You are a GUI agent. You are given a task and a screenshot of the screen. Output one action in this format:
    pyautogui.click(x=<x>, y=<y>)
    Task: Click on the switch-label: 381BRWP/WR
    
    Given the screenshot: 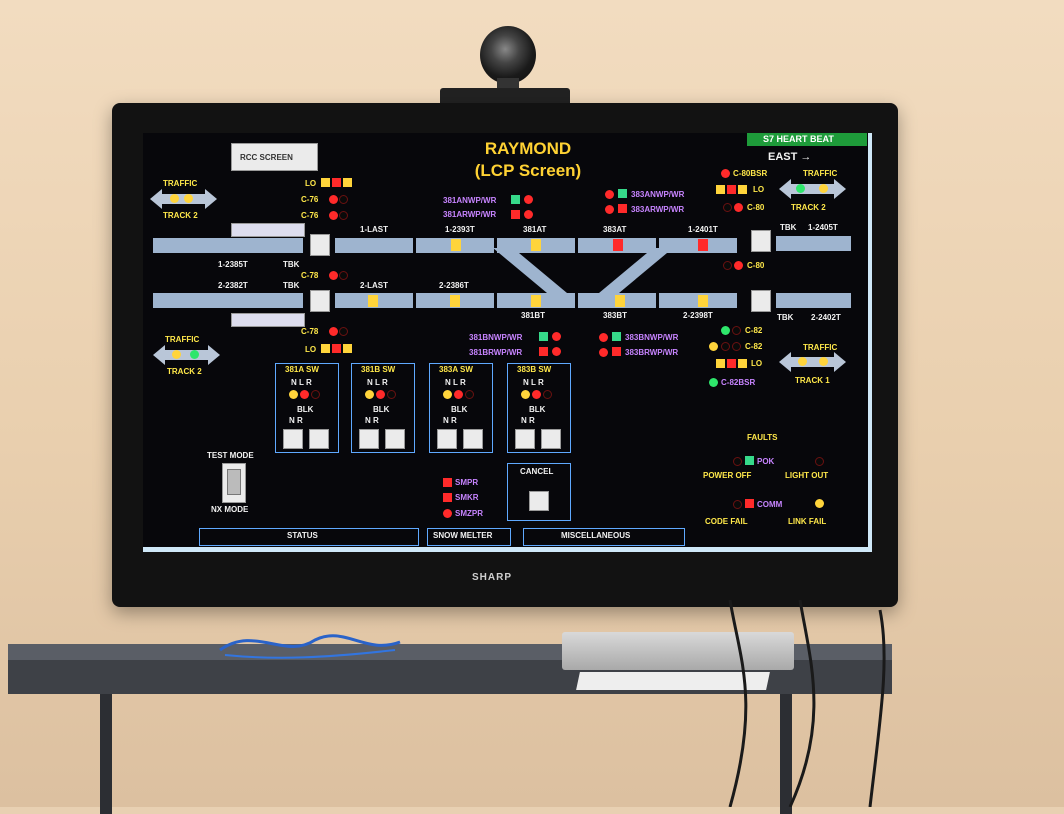 What is the action you would take?
    pyautogui.click(x=496, y=352)
    